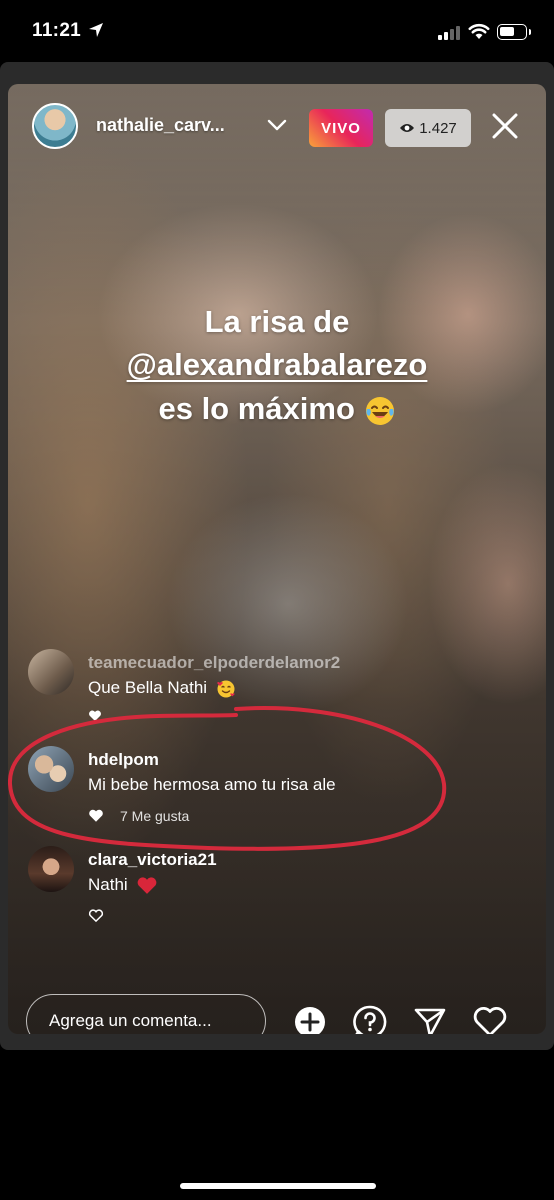 This screenshot has height=1200, width=554. Describe the element at coordinates (341, 128) in the screenshot. I see `live-badge: VIVO` at that location.